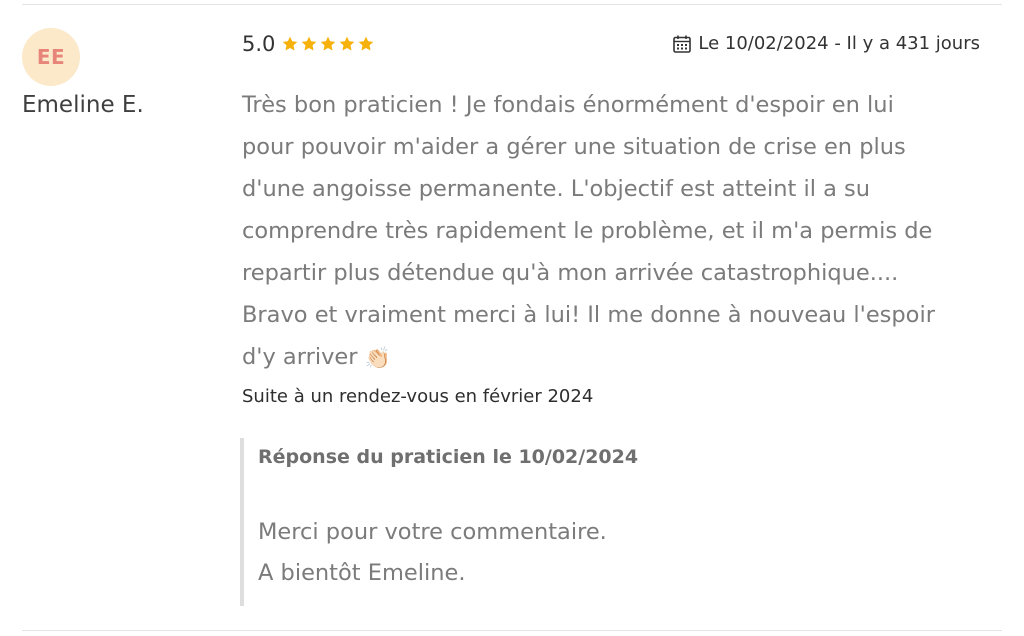  Describe the element at coordinates (512, 4) in the screenshot. I see `top-divider` at that location.